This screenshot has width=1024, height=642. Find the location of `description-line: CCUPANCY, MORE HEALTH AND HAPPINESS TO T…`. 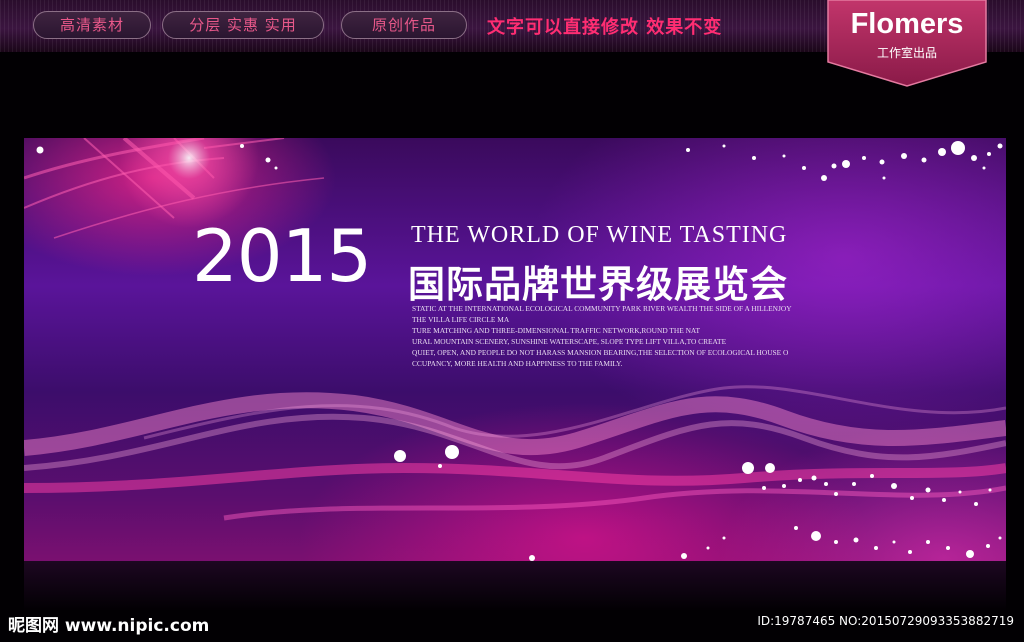

description-line: CCUPANCY, MORE HEALTH AND HAPPINESS TO T… is located at coordinates (517, 363).